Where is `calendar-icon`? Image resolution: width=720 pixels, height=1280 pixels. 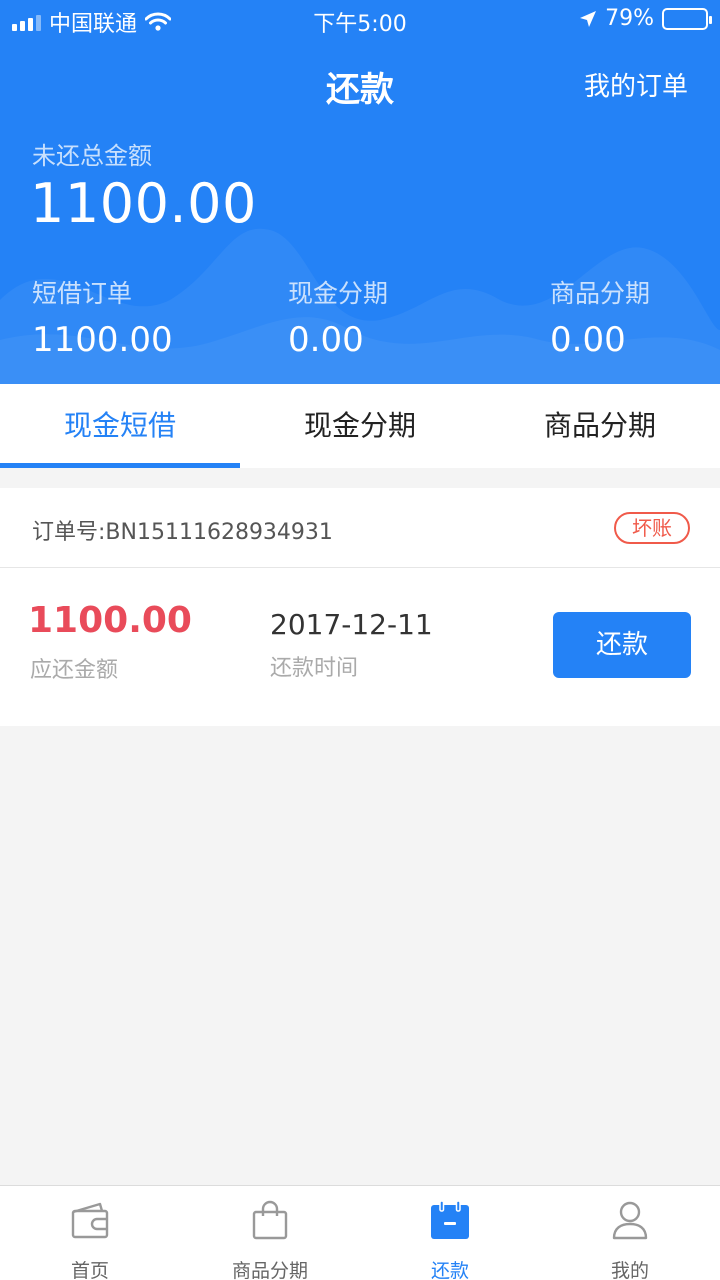 calendar-icon is located at coordinates (450, 1219).